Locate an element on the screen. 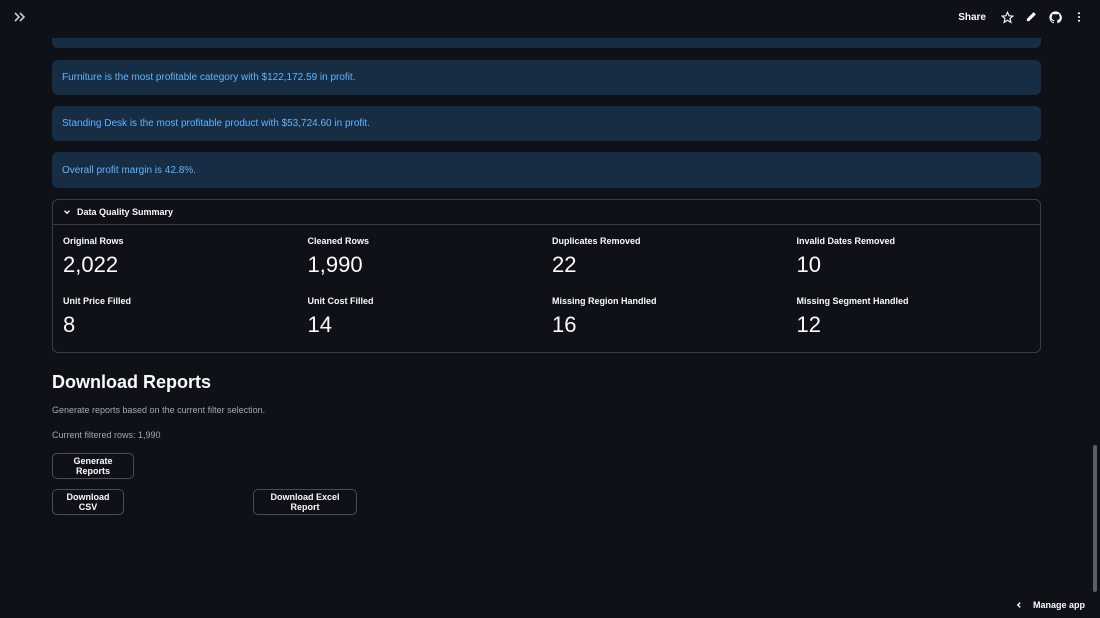  metric-label: Missing Segment Handled is located at coordinates (852, 301).